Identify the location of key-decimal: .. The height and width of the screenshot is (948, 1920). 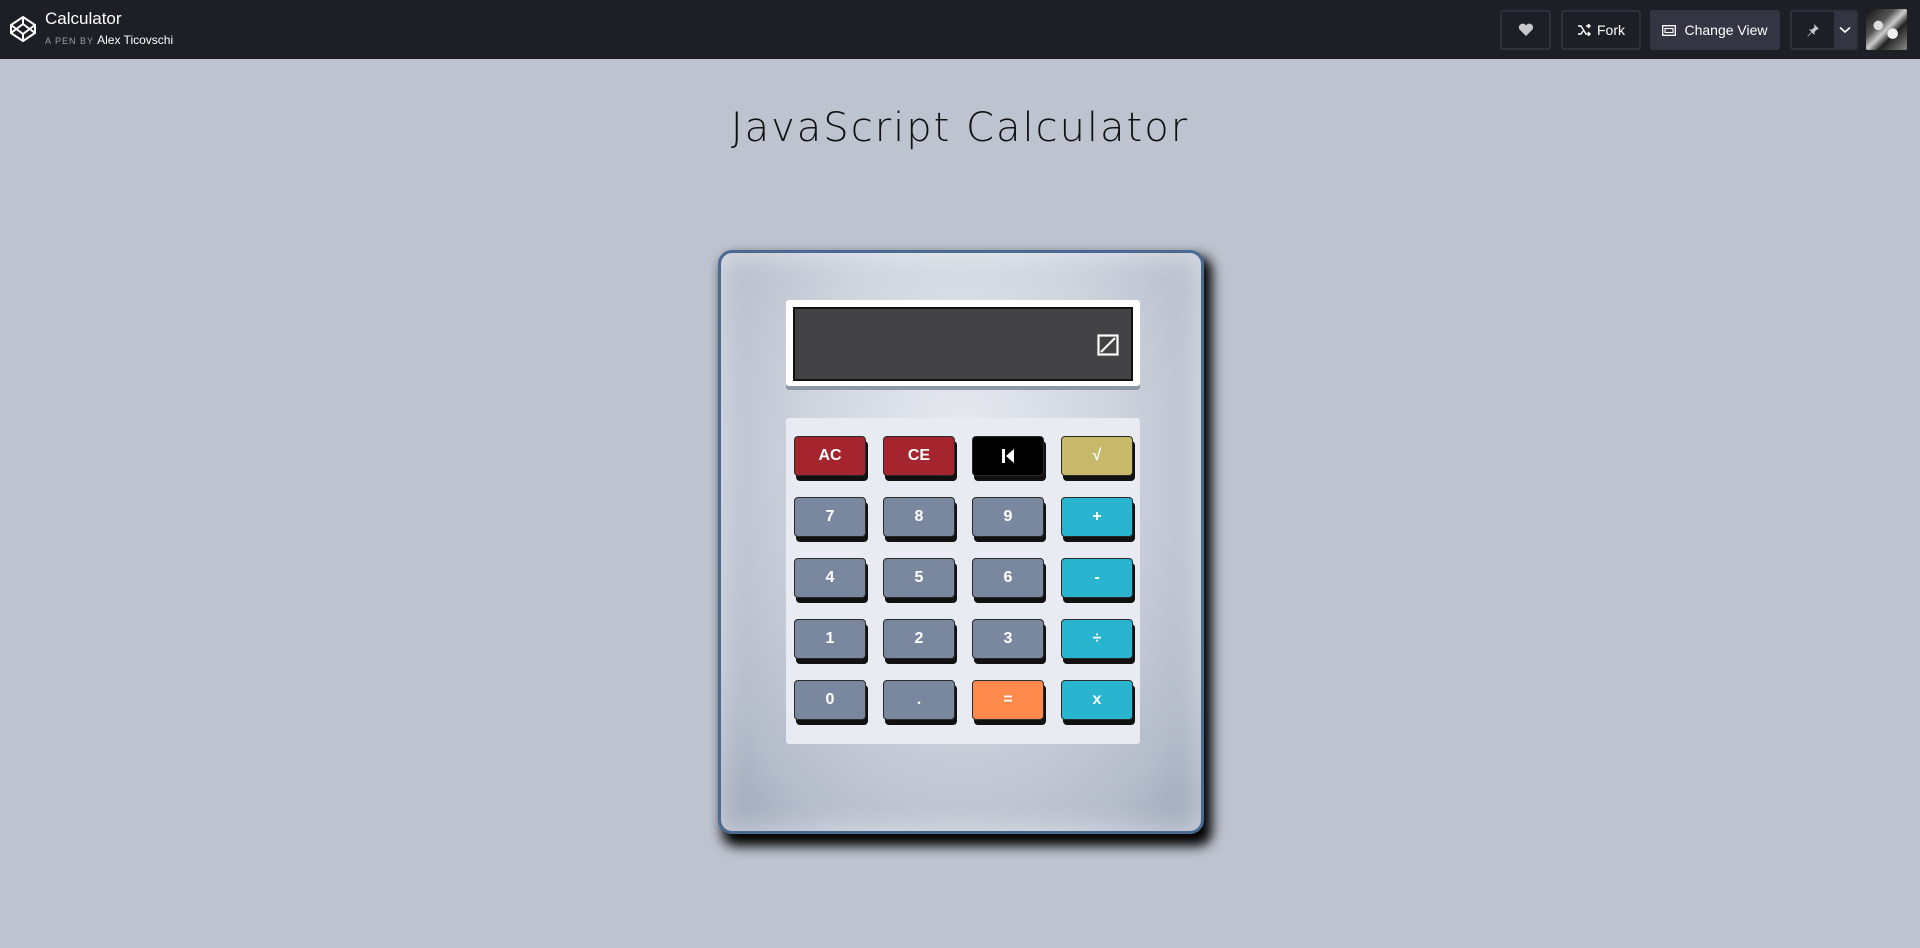
(919, 700).